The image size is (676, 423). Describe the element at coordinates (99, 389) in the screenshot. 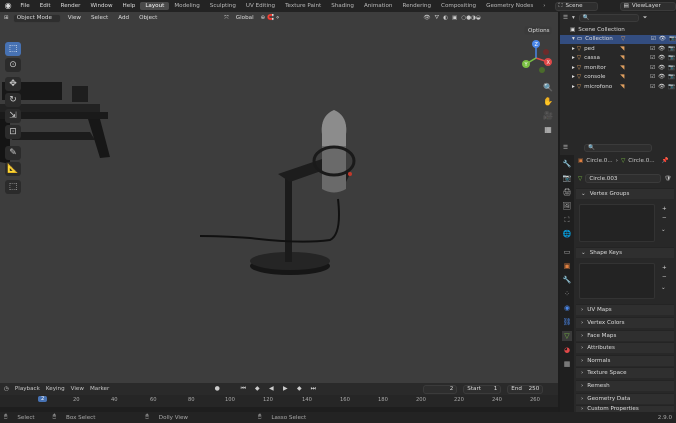

I see `timeline-menu-marker: Marker` at that location.